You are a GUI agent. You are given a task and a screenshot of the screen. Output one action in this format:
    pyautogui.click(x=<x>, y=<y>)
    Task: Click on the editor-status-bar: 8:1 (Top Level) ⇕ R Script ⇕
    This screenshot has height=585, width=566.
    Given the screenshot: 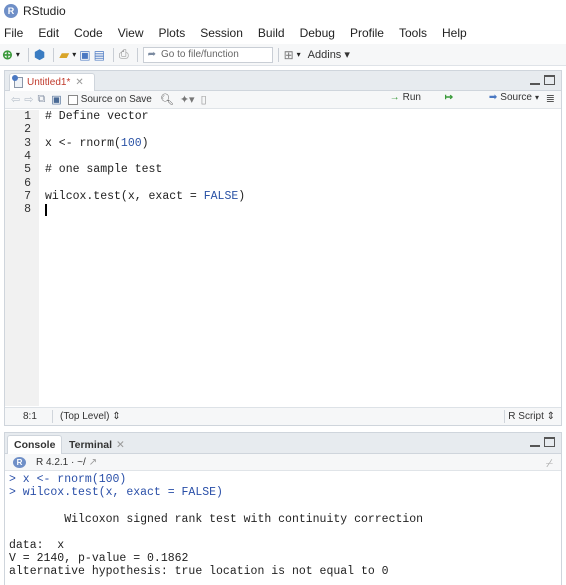 What is the action you would take?
    pyautogui.click(x=283, y=416)
    